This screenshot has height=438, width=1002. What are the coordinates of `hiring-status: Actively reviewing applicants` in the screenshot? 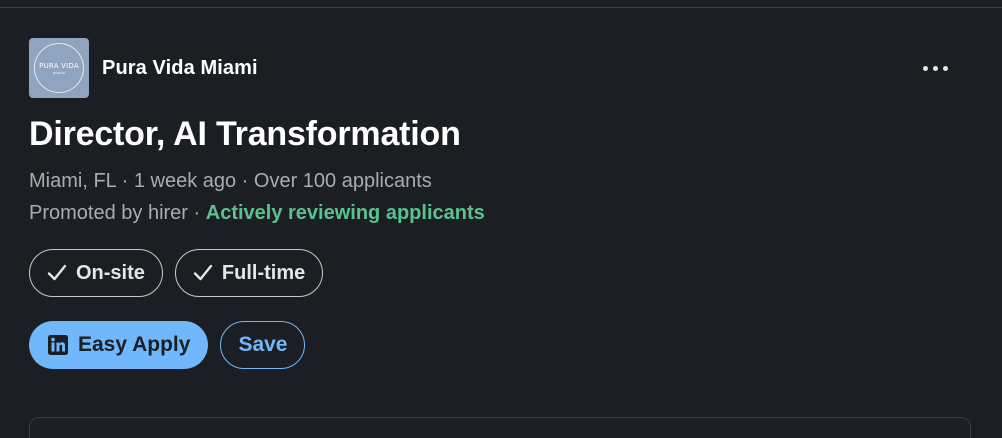 It's located at (345, 213).